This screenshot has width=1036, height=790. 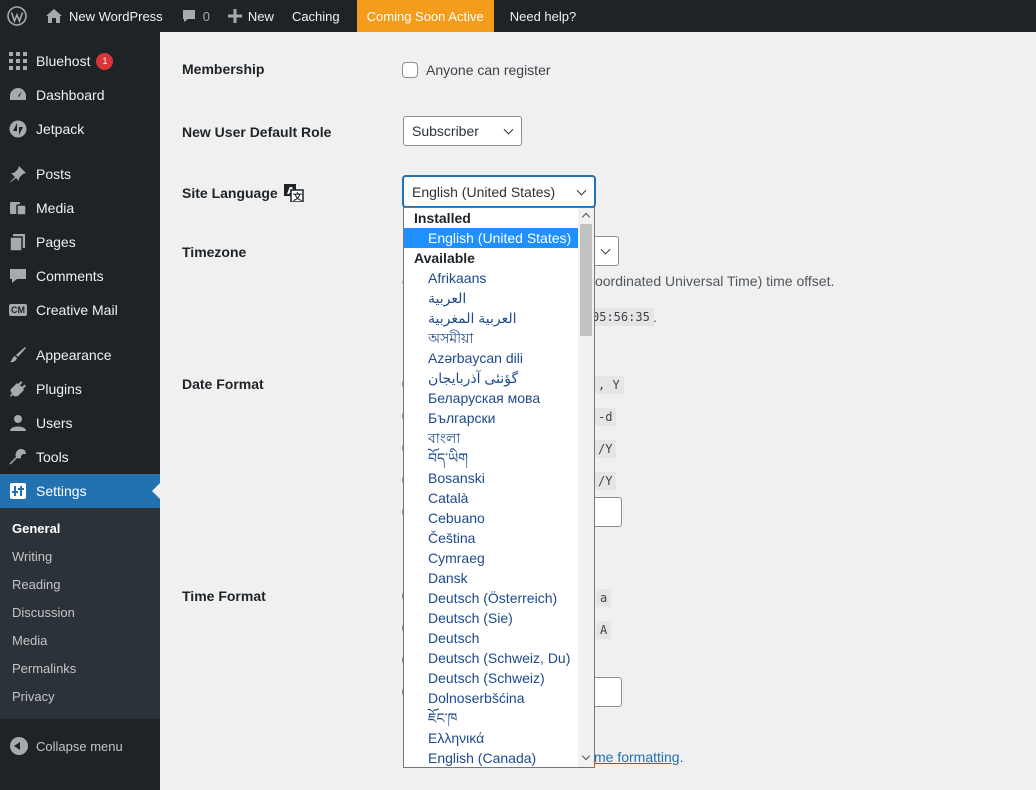 I want to click on sidebar-item-label: Users, so click(x=54, y=423).